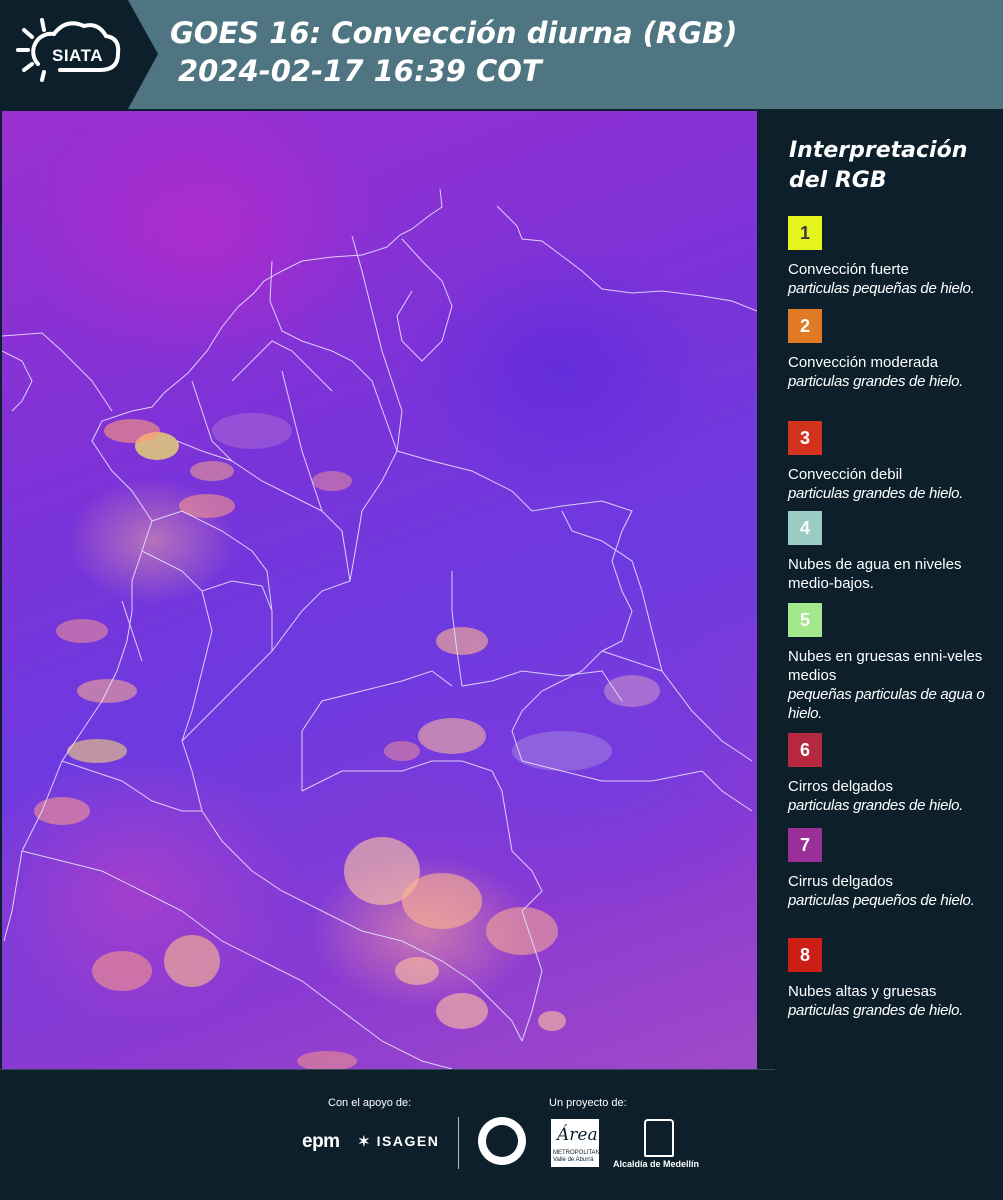 This screenshot has width=1003, height=1200. I want to click on swatch-3: 3, so click(805, 438).